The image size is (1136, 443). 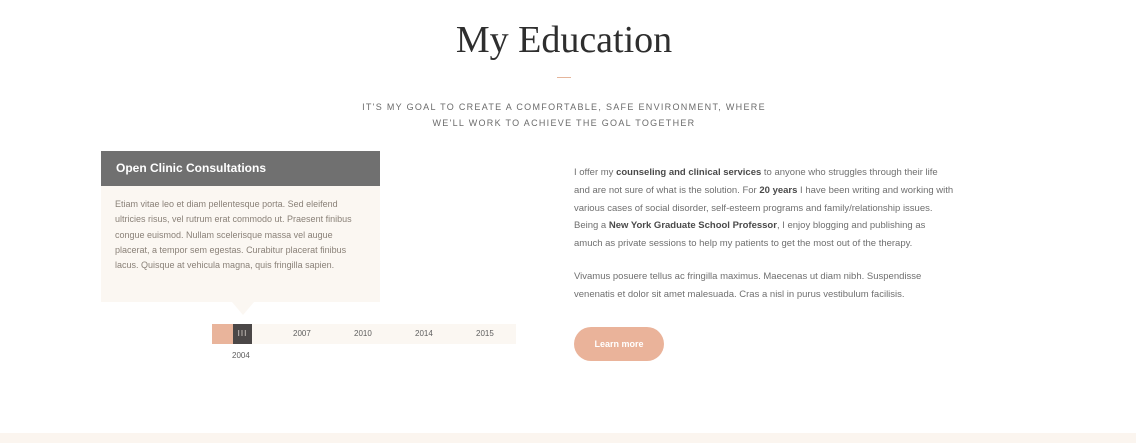 What do you see at coordinates (595, 172) in the screenshot?
I see `intro-text: I offer my` at bounding box center [595, 172].